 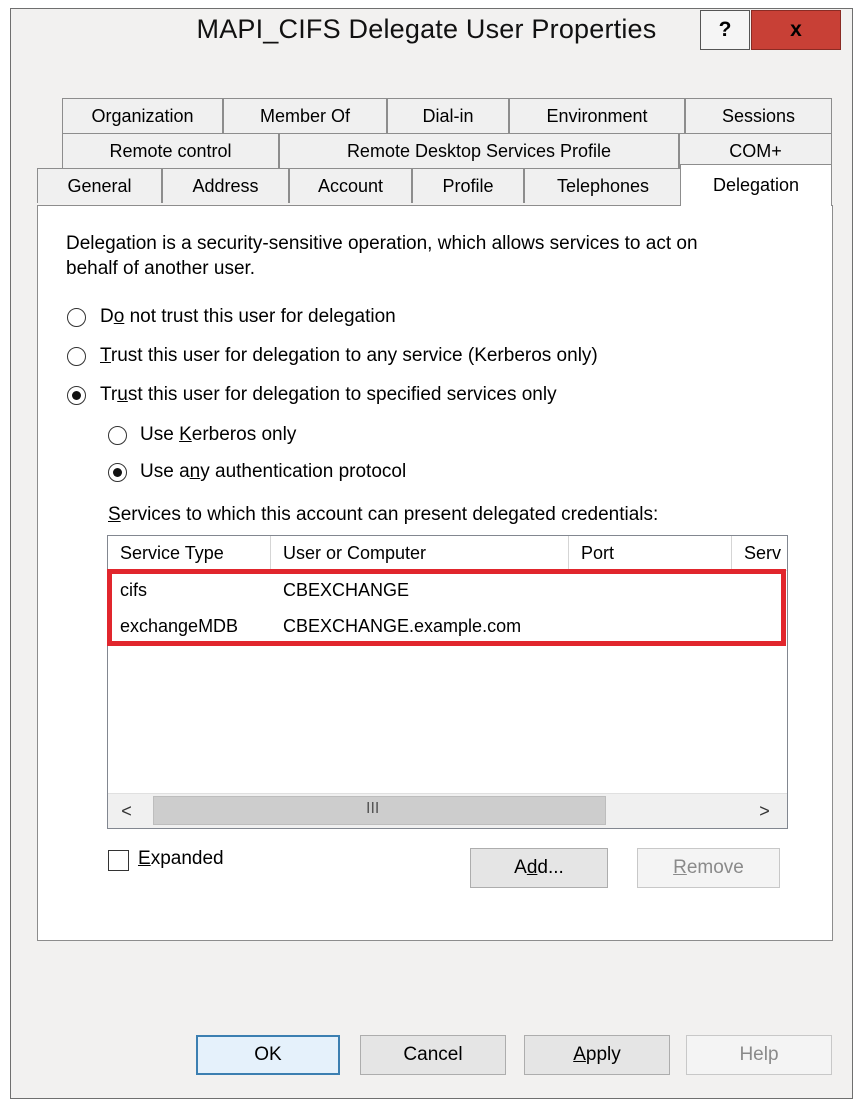 I want to click on help-title-button: ?, so click(x=725, y=30).